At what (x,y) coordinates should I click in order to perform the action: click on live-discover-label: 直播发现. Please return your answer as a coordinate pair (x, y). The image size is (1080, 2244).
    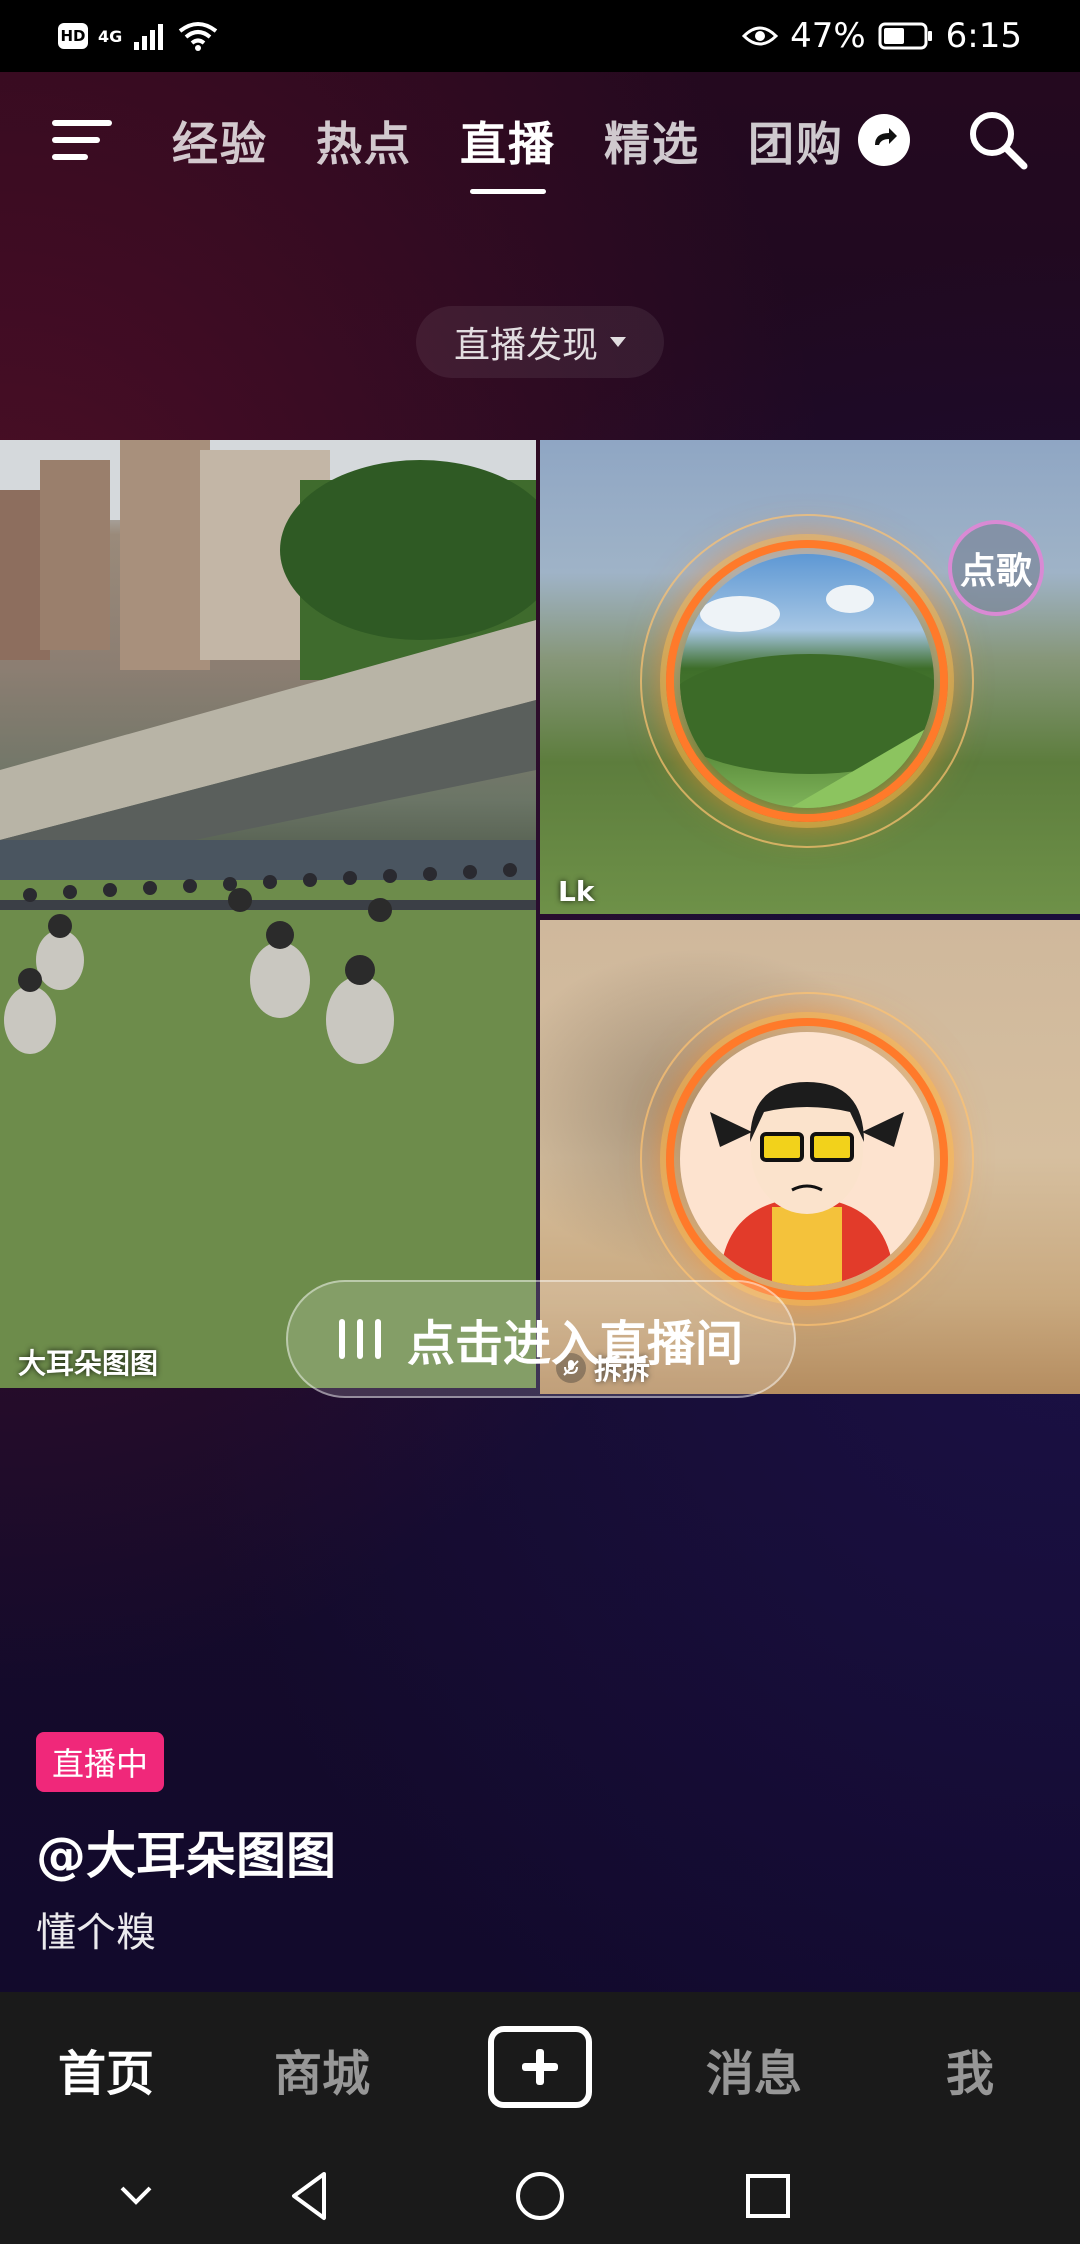
    Looking at the image, I should click on (525, 345).